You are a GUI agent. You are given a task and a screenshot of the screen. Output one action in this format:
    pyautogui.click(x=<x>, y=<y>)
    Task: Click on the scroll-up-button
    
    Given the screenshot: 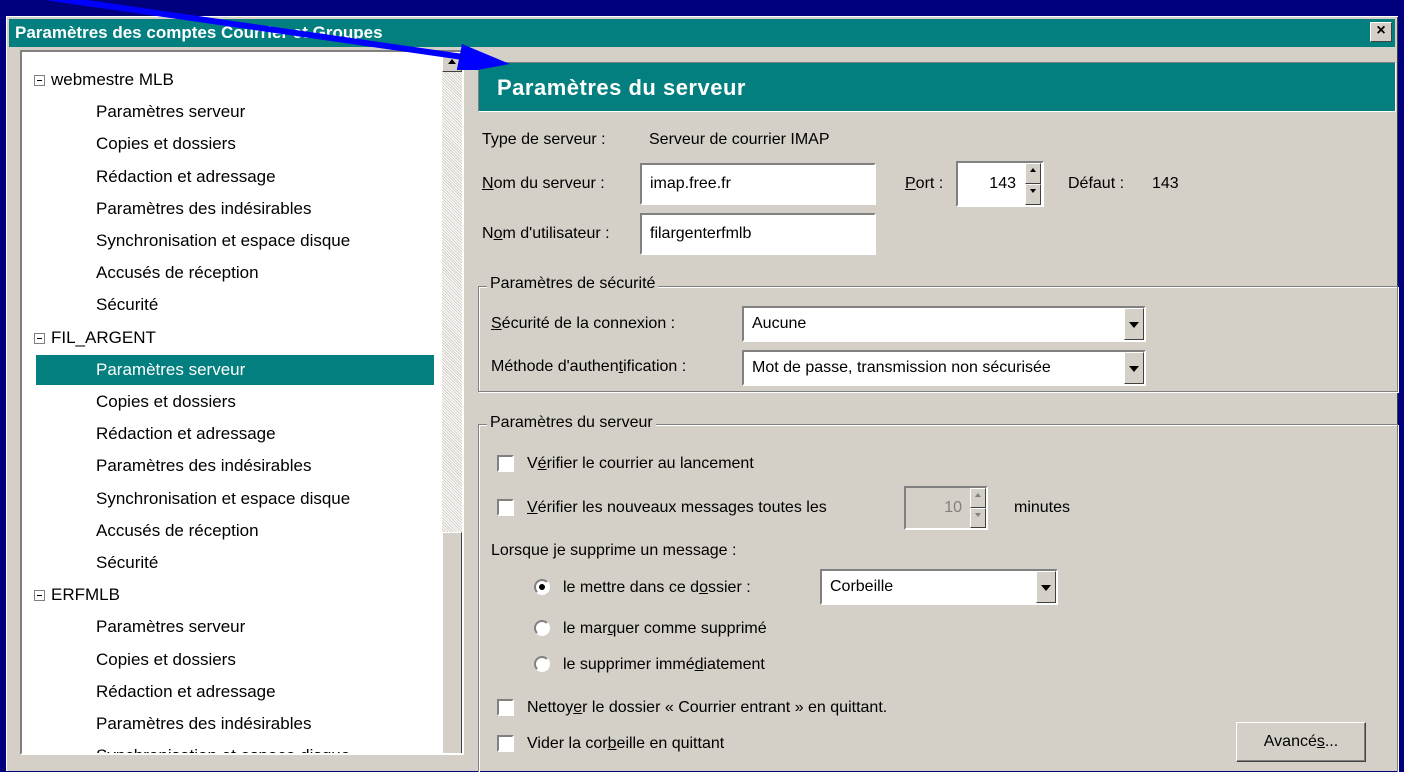 What is the action you would take?
    pyautogui.click(x=452, y=62)
    